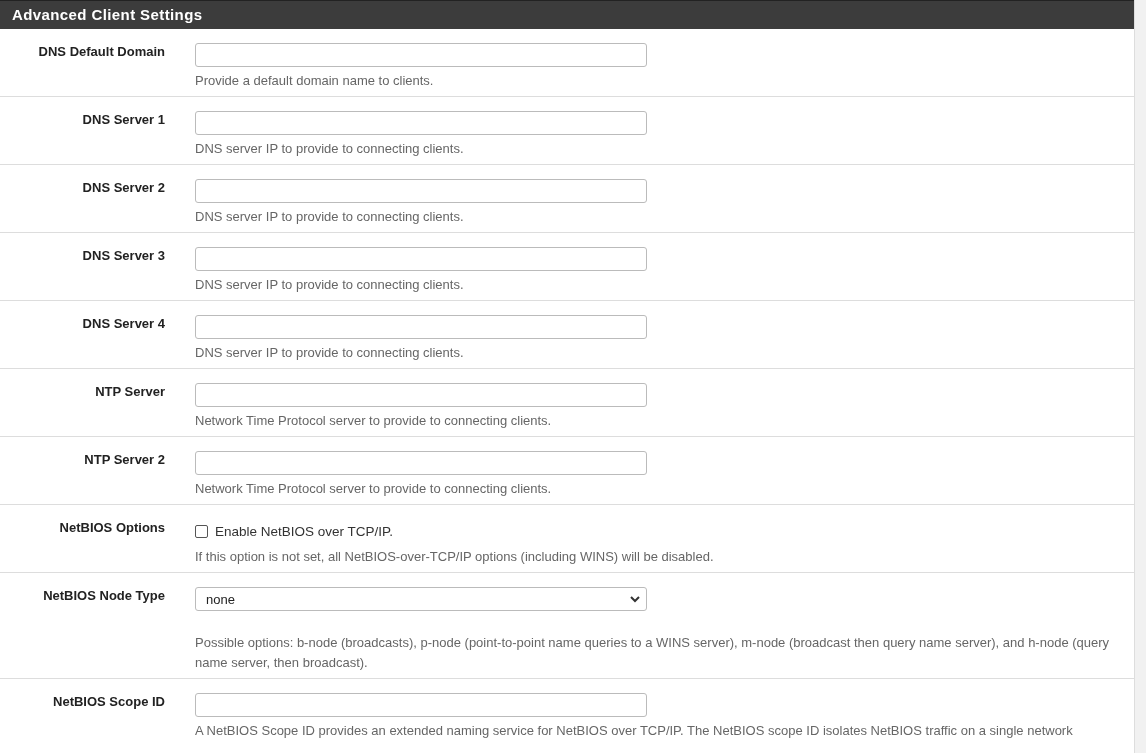 The height and width of the screenshot is (753, 1146). Describe the element at coordinates (111, 528) in the screenshot. I see `field-label: NetBIOS Options` at that location.